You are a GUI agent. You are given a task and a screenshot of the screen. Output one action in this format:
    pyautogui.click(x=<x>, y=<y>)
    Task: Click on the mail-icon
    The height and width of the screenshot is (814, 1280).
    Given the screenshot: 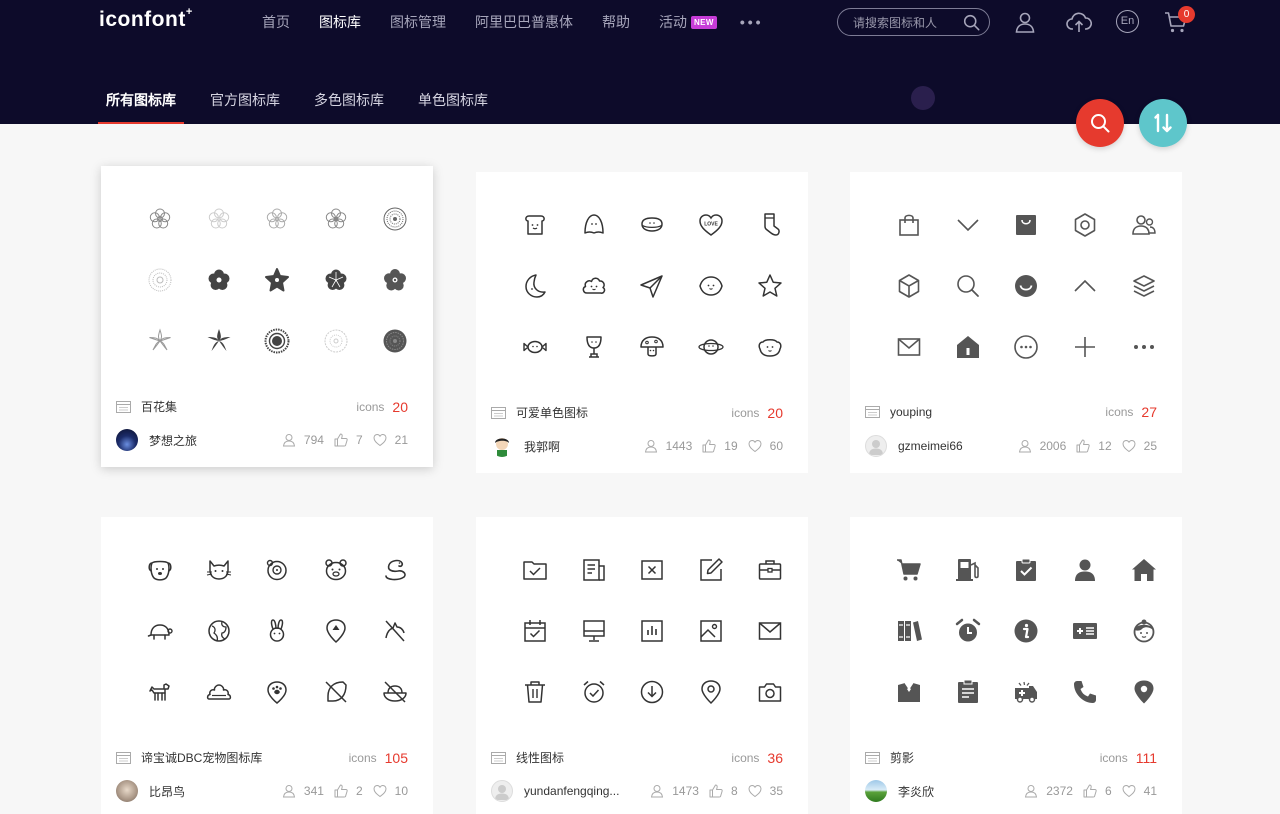 What is the action you would take?
    pyautogui.click(x=909, y=346)
    